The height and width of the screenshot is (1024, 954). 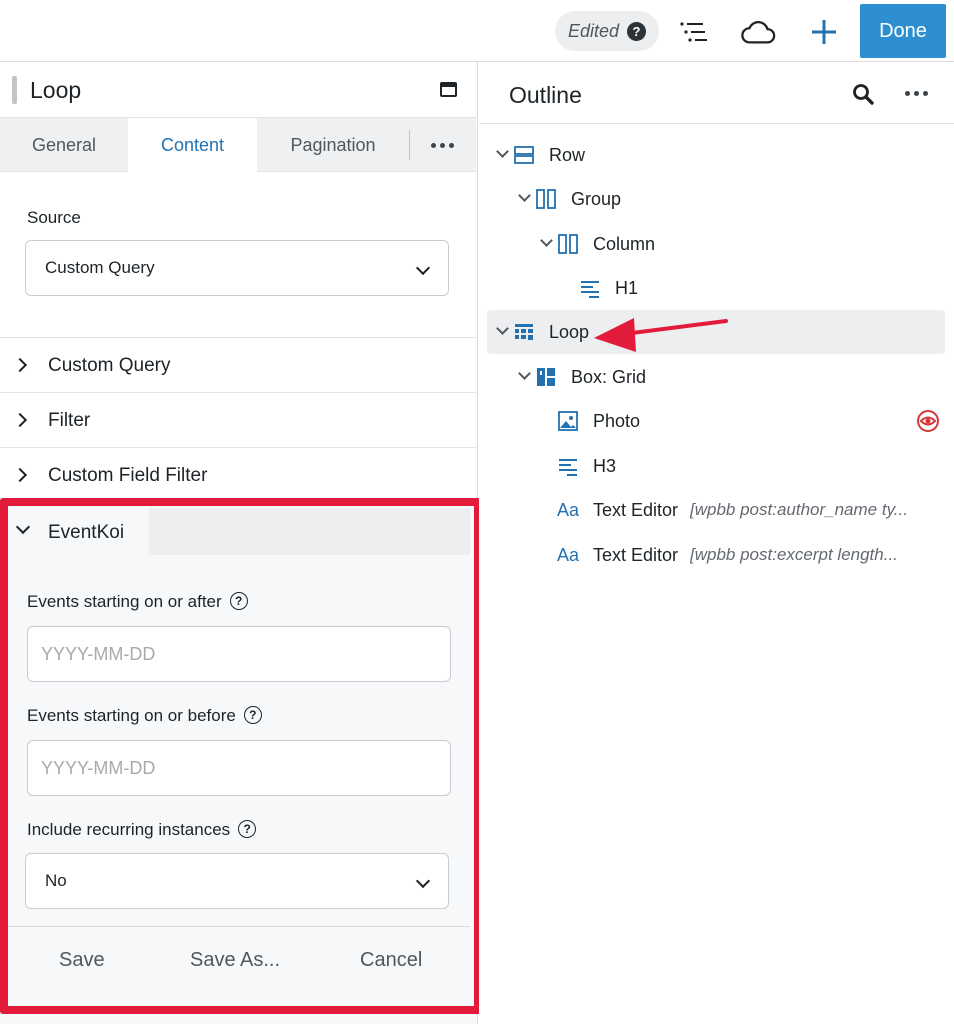 I want to click on recurring-label: Include recurring instances?, so click(x=142, y=829).